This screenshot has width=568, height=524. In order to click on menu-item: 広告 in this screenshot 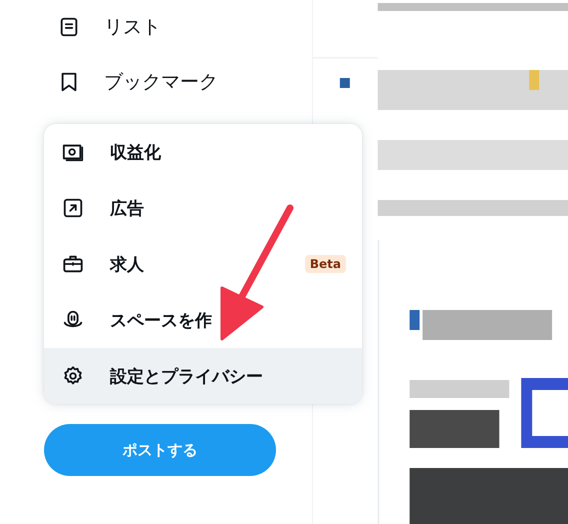, I will do `click(203, 208)`.